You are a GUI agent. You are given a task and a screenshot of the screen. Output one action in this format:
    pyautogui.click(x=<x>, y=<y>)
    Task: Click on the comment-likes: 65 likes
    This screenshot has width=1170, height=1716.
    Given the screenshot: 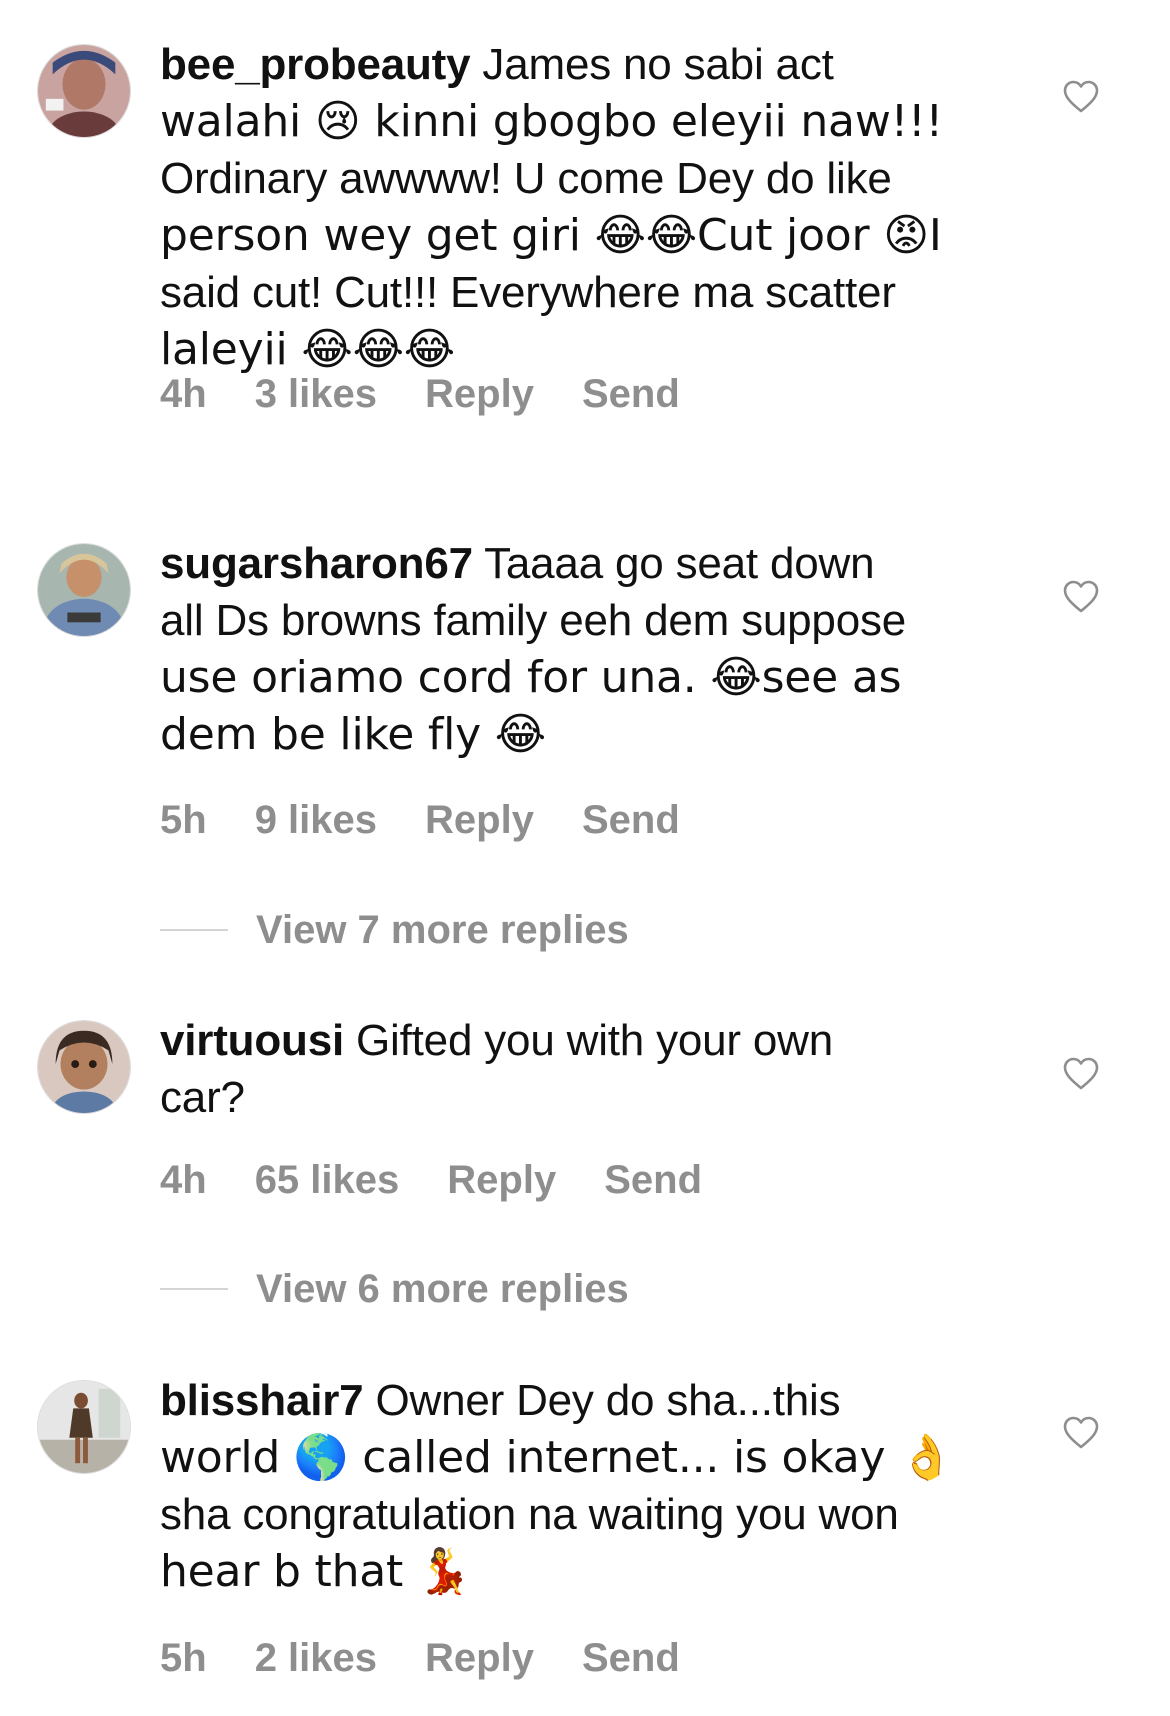 What is the action you would take?
    pyautogui.click(x=327, y=1180)
    